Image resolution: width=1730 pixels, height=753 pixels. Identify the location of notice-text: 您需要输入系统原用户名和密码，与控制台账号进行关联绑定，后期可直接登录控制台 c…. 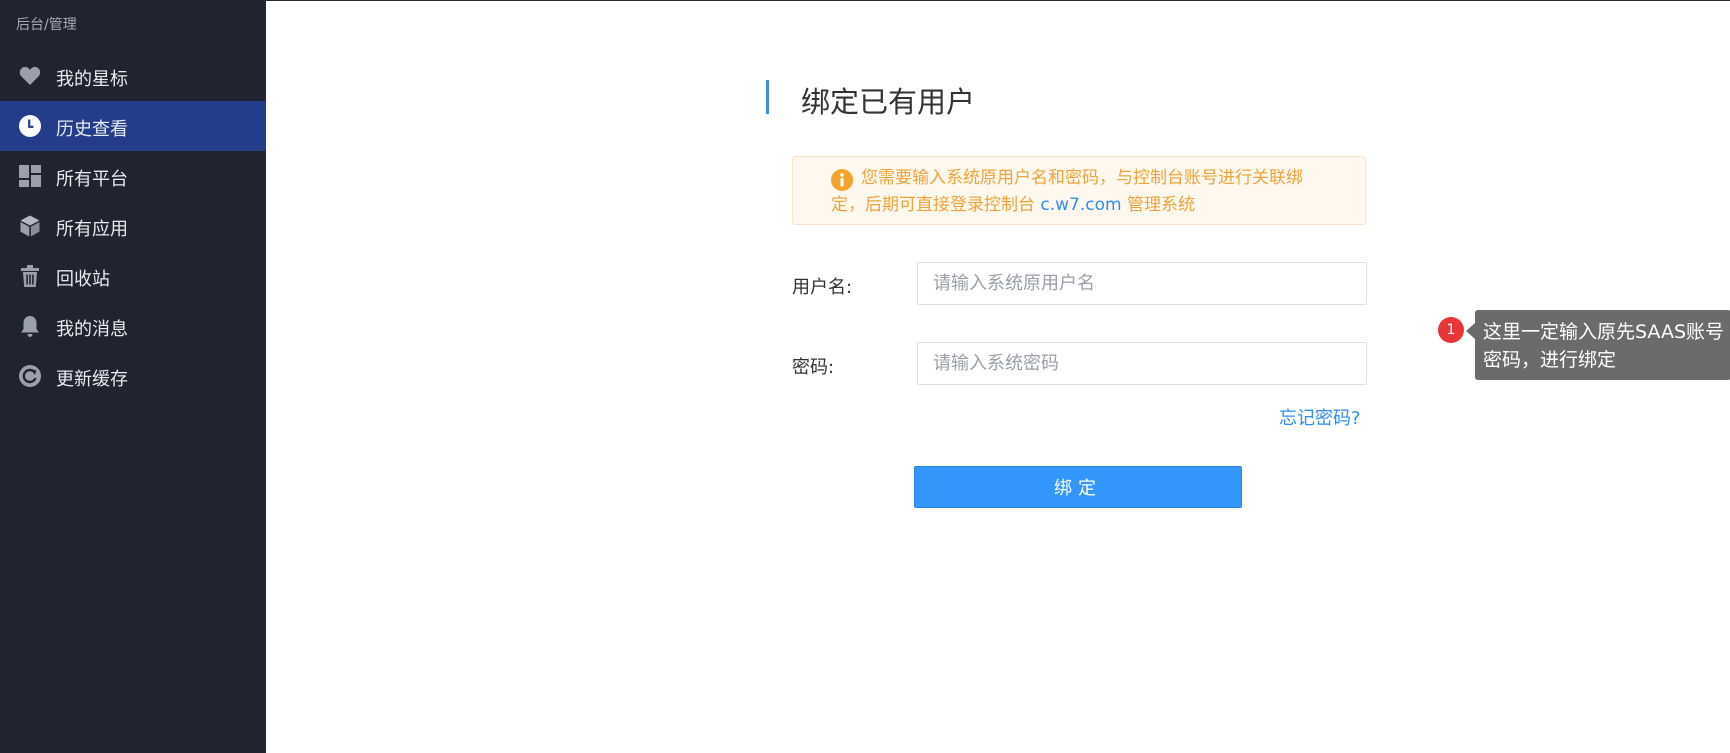
(1081, 192).